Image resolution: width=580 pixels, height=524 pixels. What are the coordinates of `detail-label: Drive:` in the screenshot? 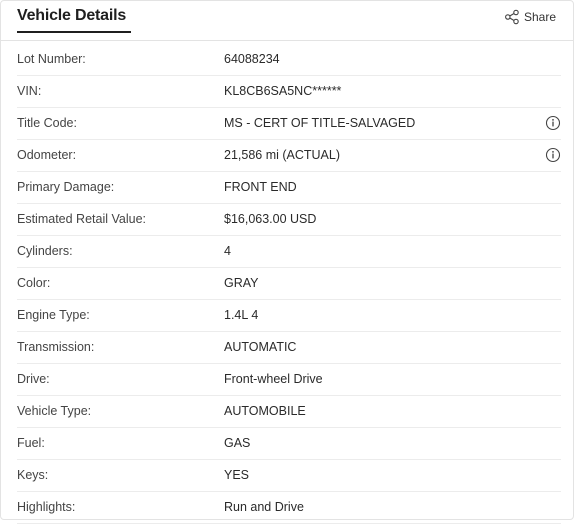 It's located at (33, 379).